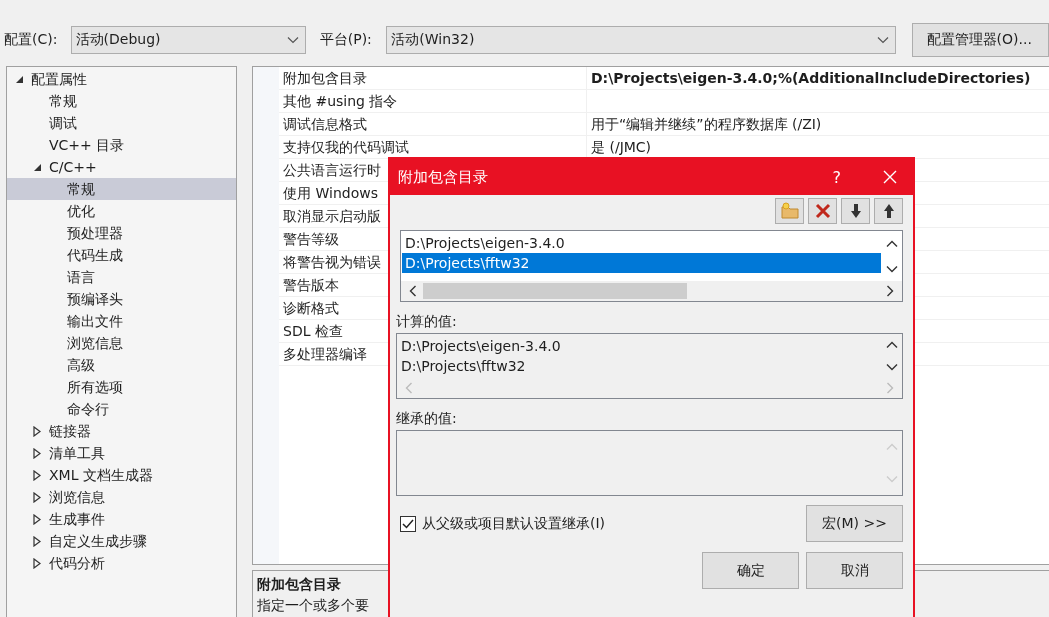 The image size is (1049, 617). I want to click on delete-icon, so click(822, 211).